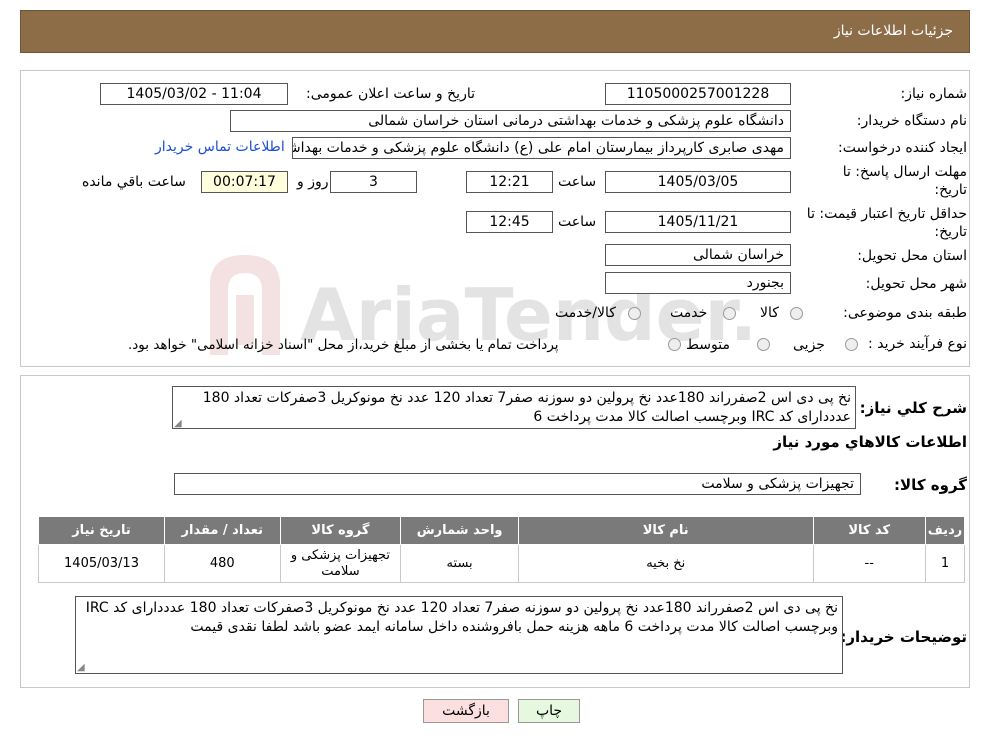 This screenshot has height=744, width=985. I want to click on deadline-date-field: 1405/03/05, so click(698, 182).